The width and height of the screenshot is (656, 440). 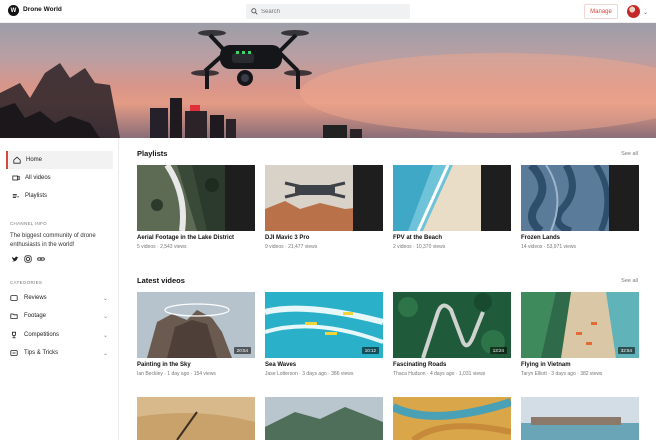 I want to click on logo-icon: W, so click(x=13, y=10).